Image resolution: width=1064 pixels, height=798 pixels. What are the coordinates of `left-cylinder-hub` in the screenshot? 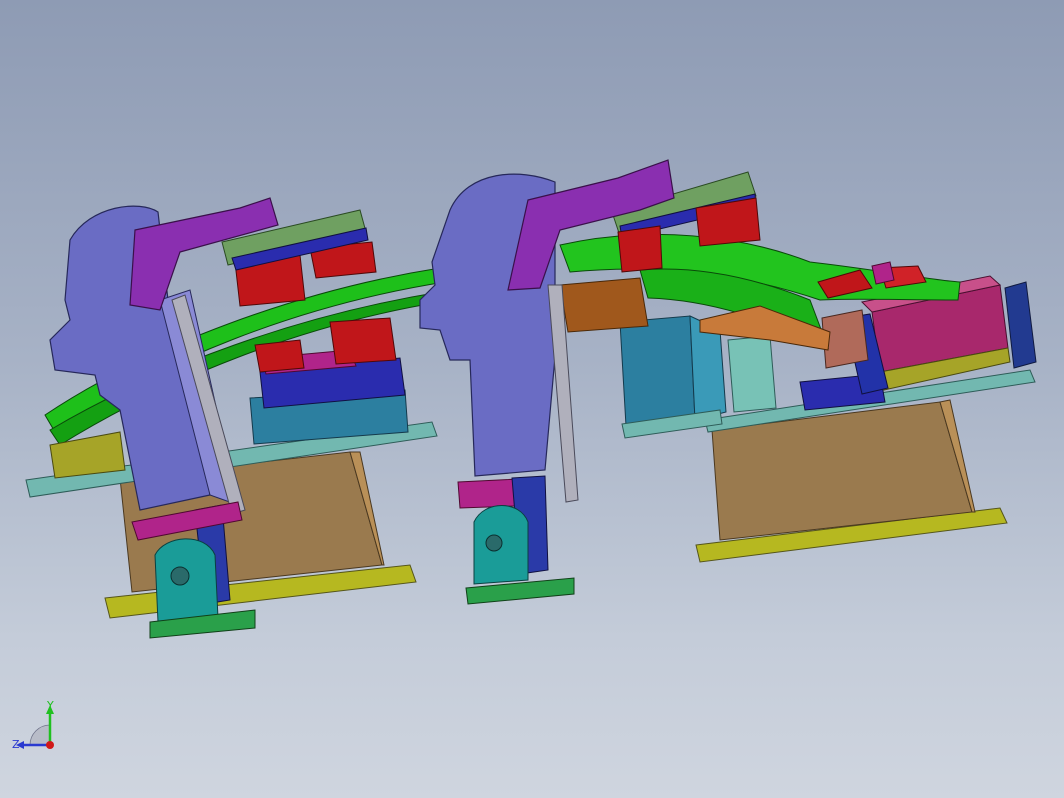 It's located at (180, 576).